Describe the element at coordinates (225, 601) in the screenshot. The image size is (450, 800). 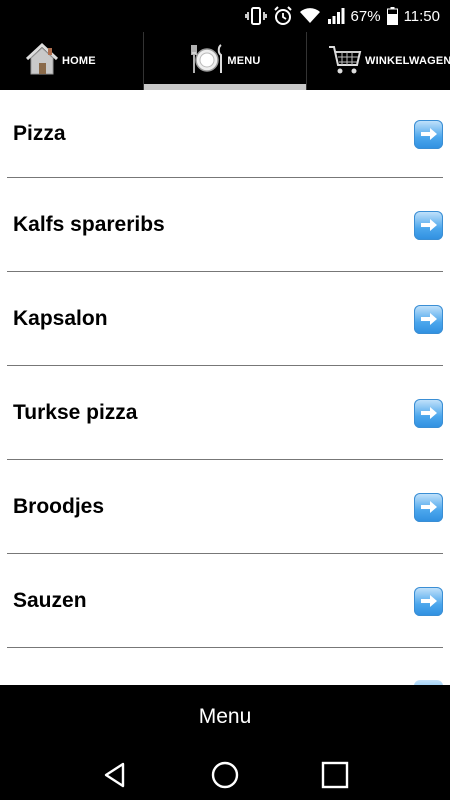
I see `list-item: Sauzen` at that location.